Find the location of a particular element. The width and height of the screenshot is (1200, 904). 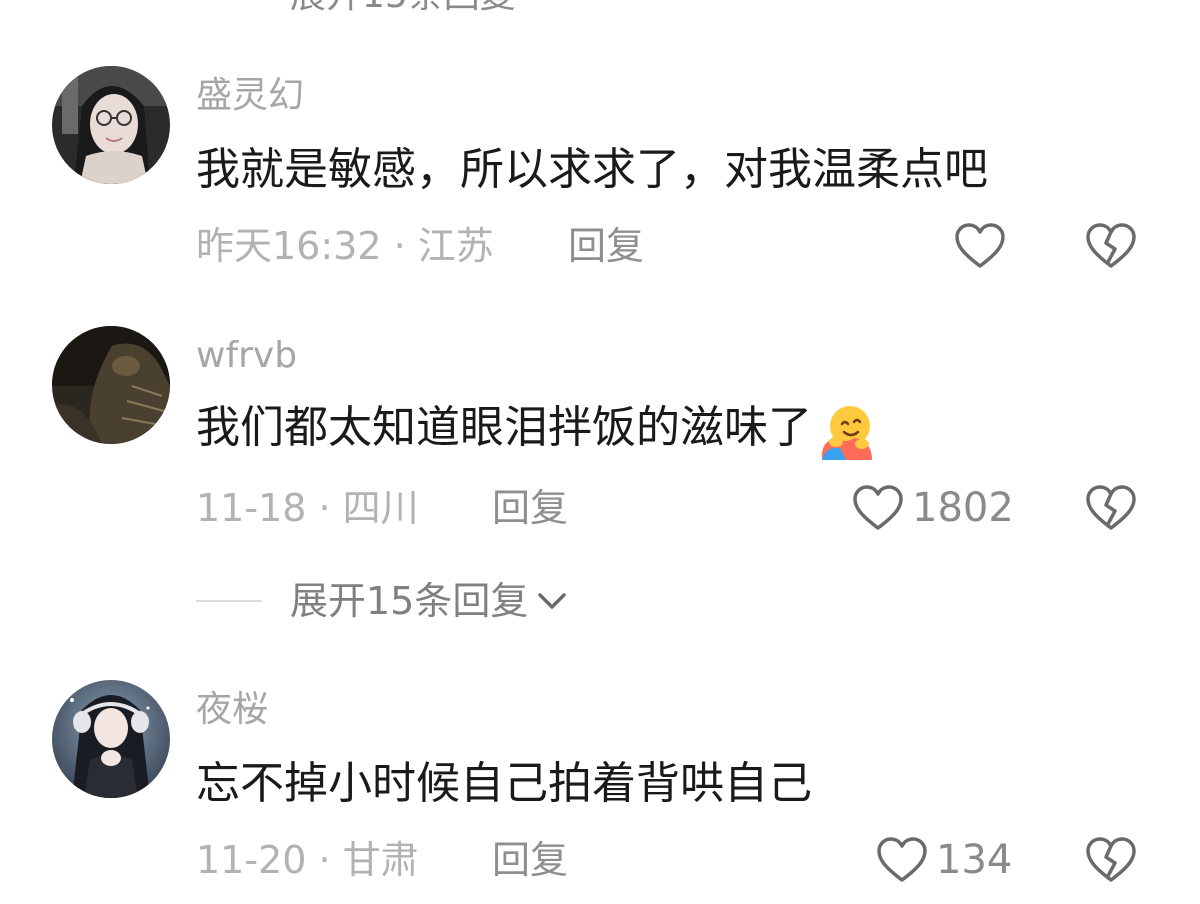

avatar-anime-girl is located at coordinates (111, 739).